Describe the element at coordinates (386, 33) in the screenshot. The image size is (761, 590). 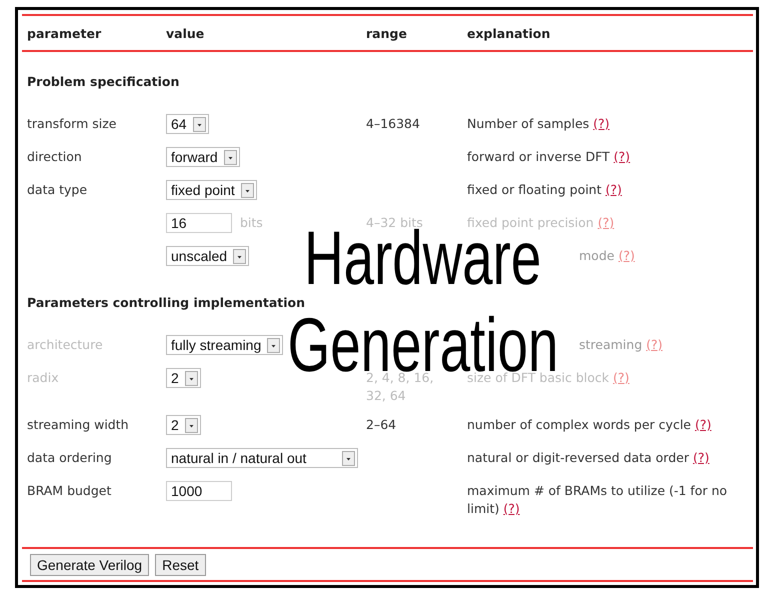
I see `column-header: range` at that location.